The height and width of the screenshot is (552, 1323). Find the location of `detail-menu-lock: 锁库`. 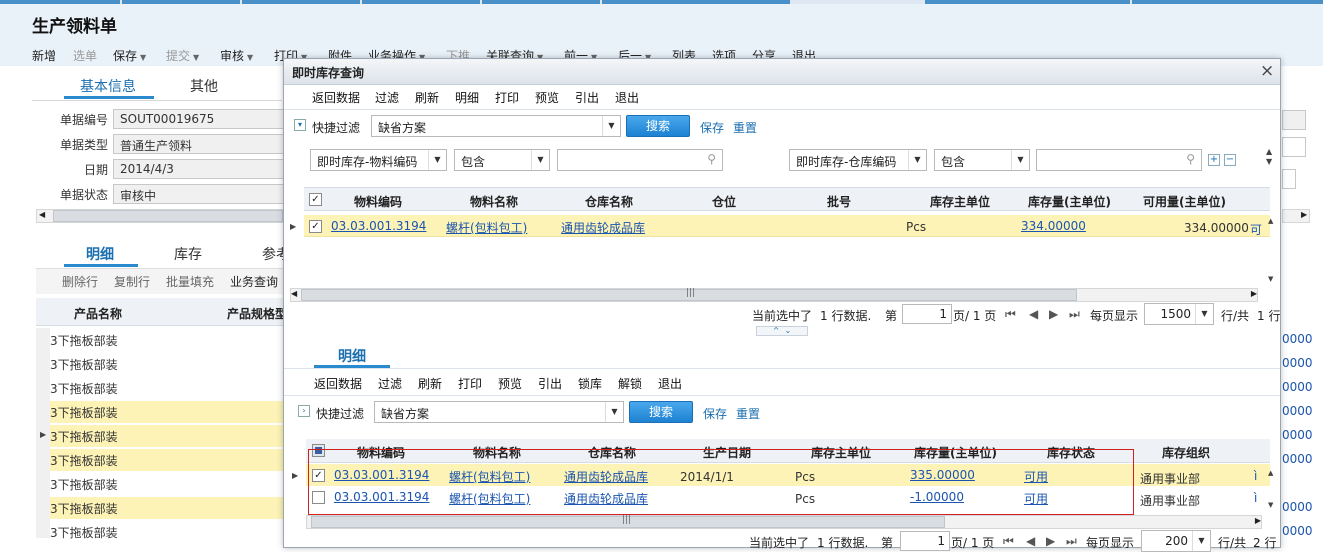

detail-menu-lock: 锁库 is located at coordinates (590, 383).